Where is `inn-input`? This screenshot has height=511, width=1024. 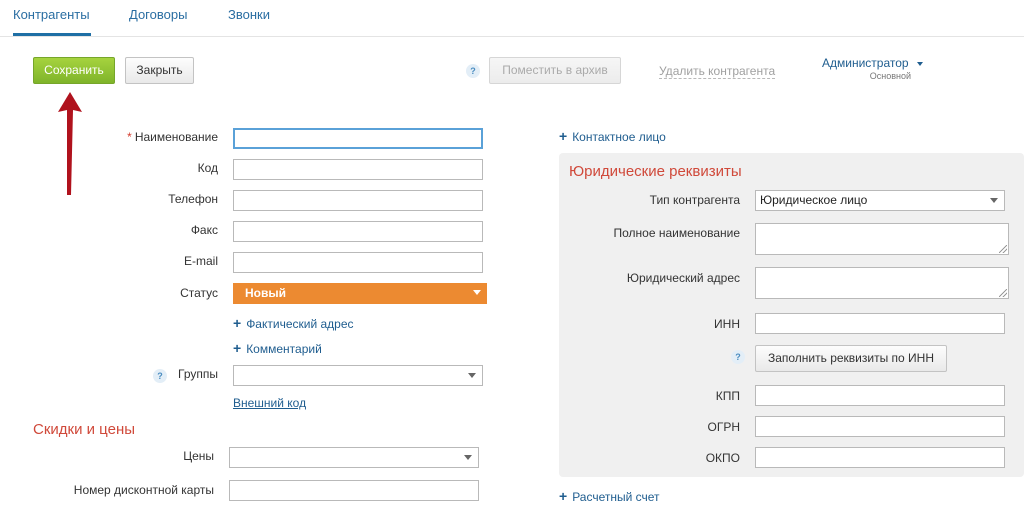
inn-input is located at coordinates (880, 323).